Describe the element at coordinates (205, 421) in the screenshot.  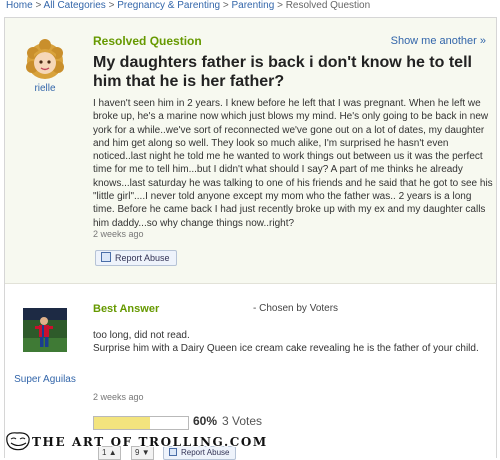
I see `vote-percent: 60%` at that location.